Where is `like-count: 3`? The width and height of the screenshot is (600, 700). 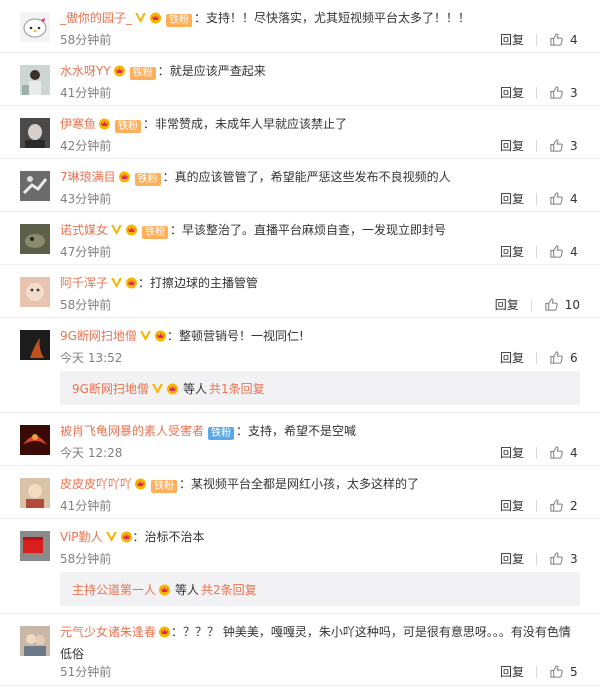
like-count: 3 is located at coordinates (574, 92).